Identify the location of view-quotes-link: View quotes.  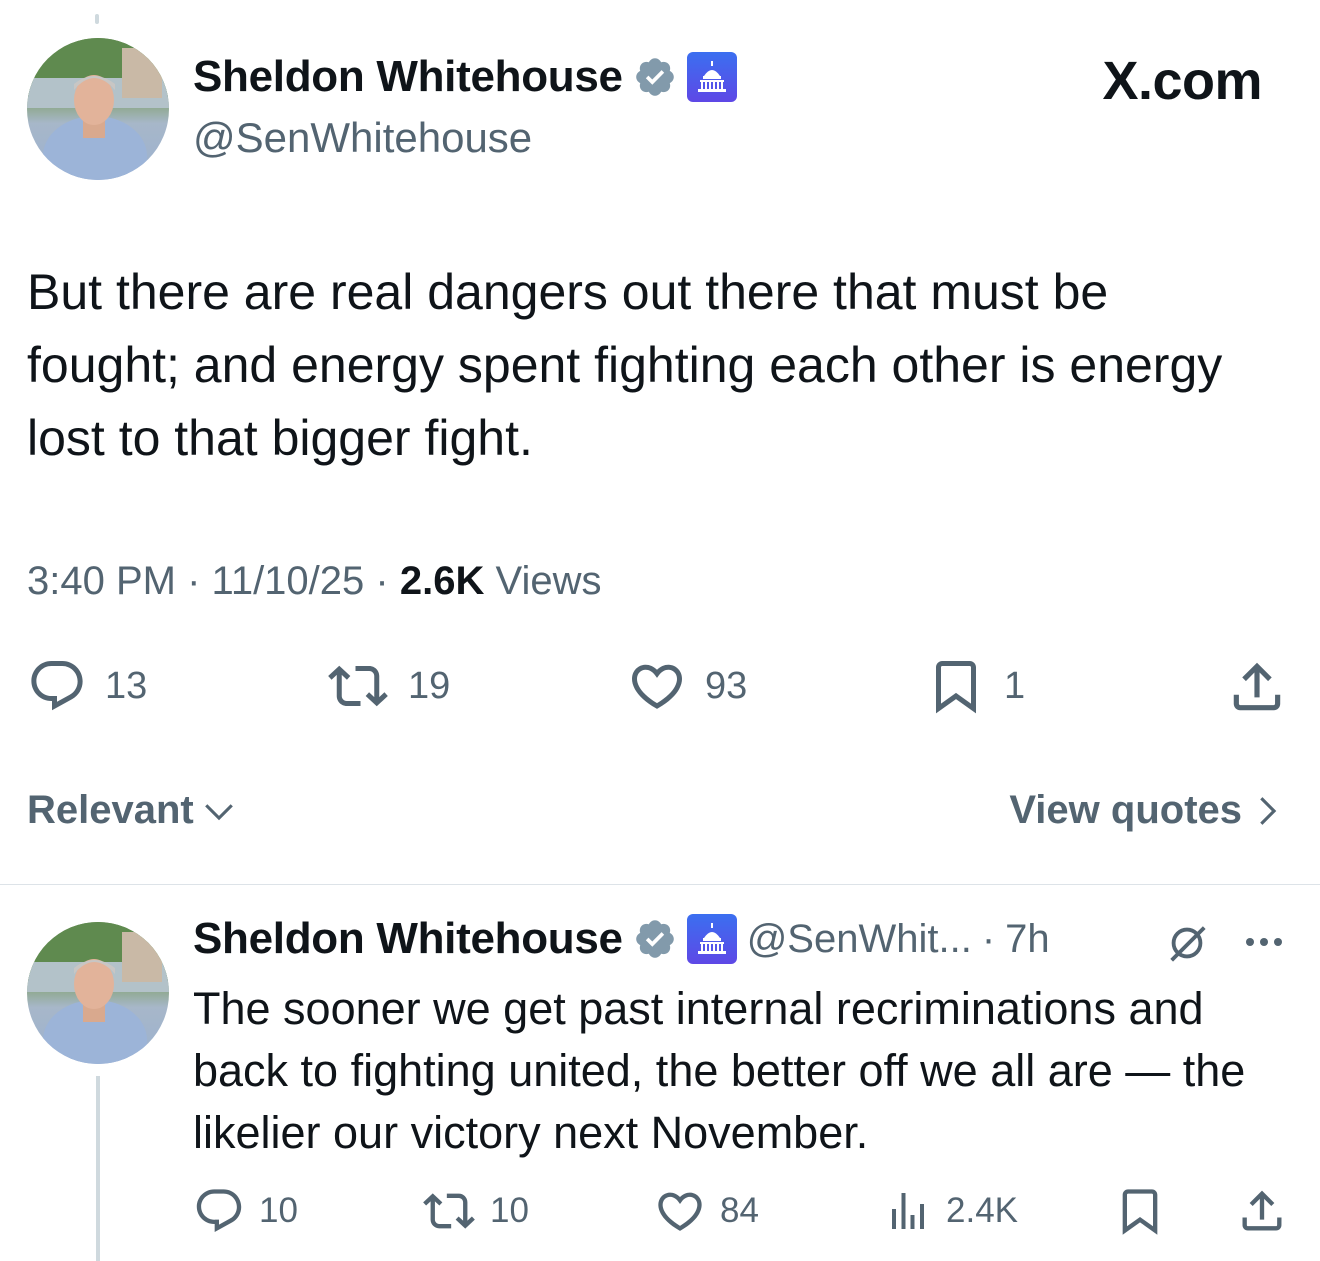
(1146, 810).